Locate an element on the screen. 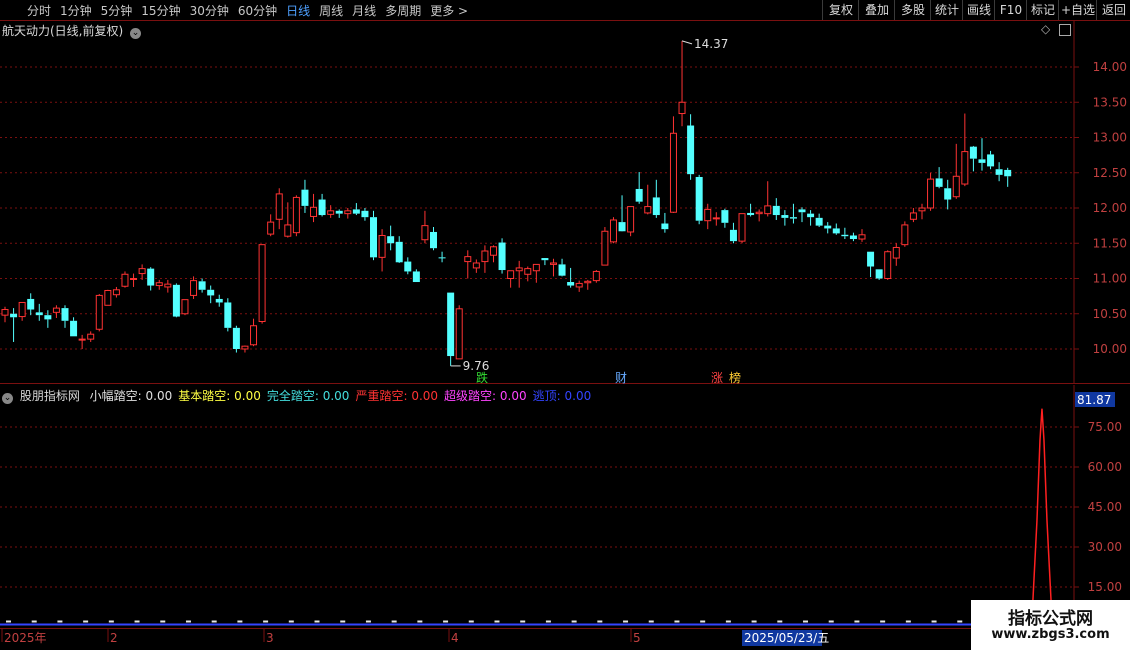 Image resolution: width=1130 pixels, height=650 pixels. toolbar-button-2: 多股 is located at coordinates (912, 10).